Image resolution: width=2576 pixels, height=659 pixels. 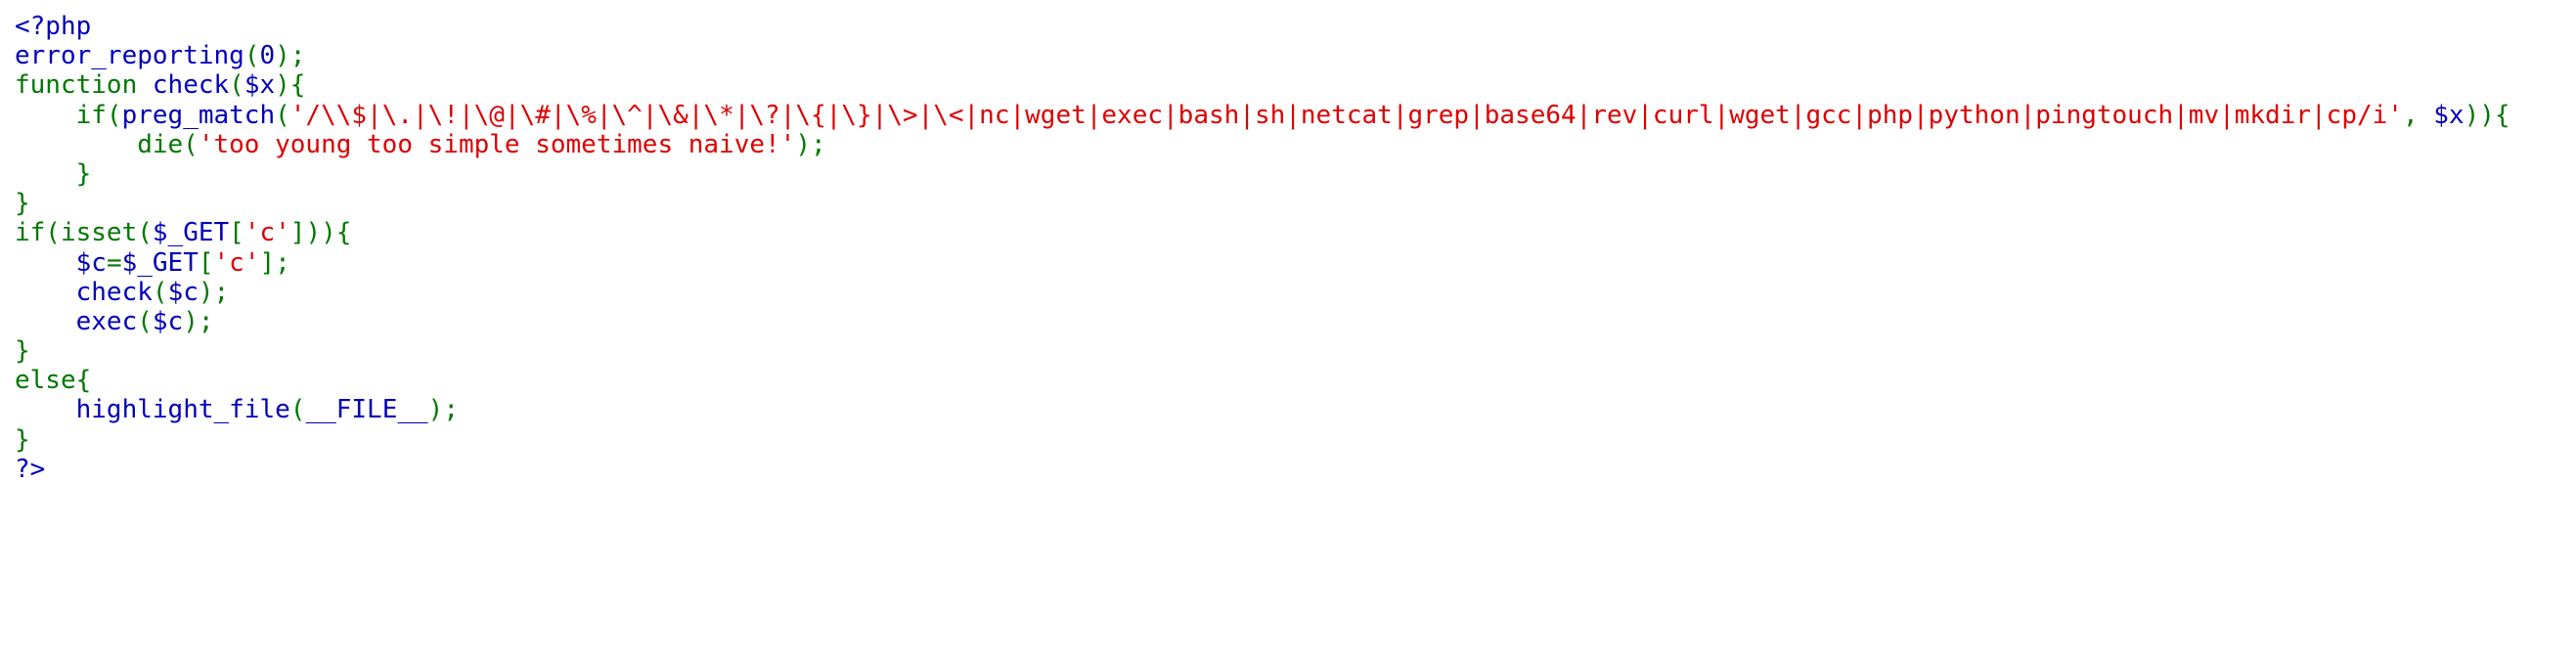 What do you see at coordinates (129, 56) in the screenshot?
I see `code-token-default: error_reporting` at bounding box center [129, 56].